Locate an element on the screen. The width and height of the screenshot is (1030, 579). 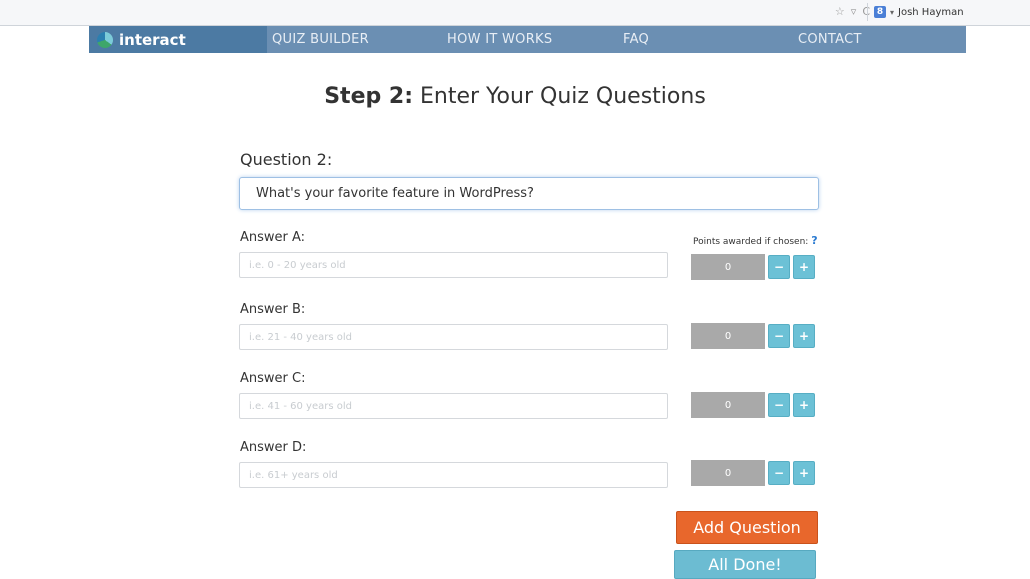
google-plus-icon: 8 is located at coordinates (880, 12).